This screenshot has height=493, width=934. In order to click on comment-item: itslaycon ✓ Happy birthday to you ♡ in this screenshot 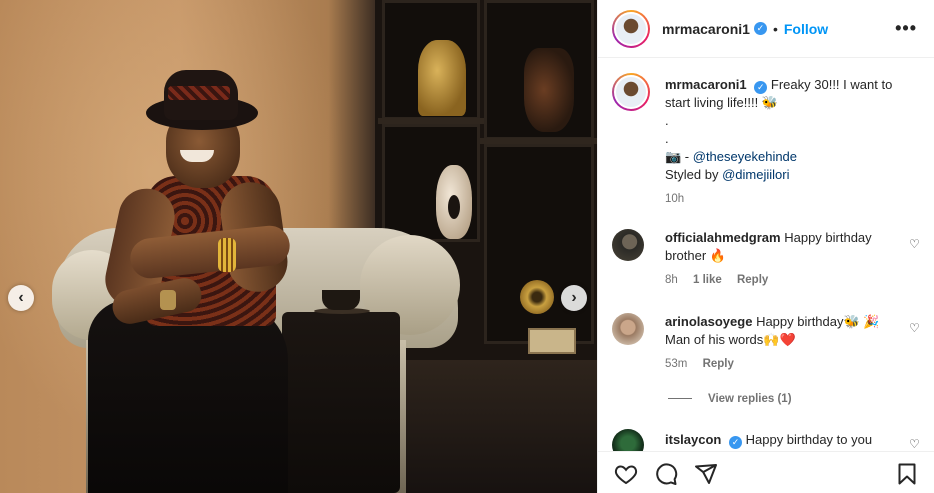, I will do `click(766, 440)`.